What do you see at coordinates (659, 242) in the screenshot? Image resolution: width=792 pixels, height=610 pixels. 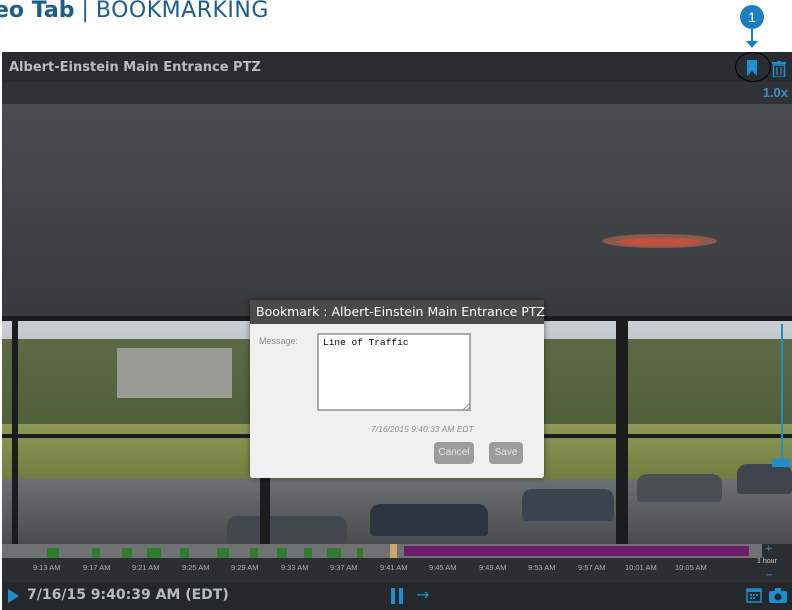 I see `video-ceiling-light-inner` at bounding box center [659, 242].